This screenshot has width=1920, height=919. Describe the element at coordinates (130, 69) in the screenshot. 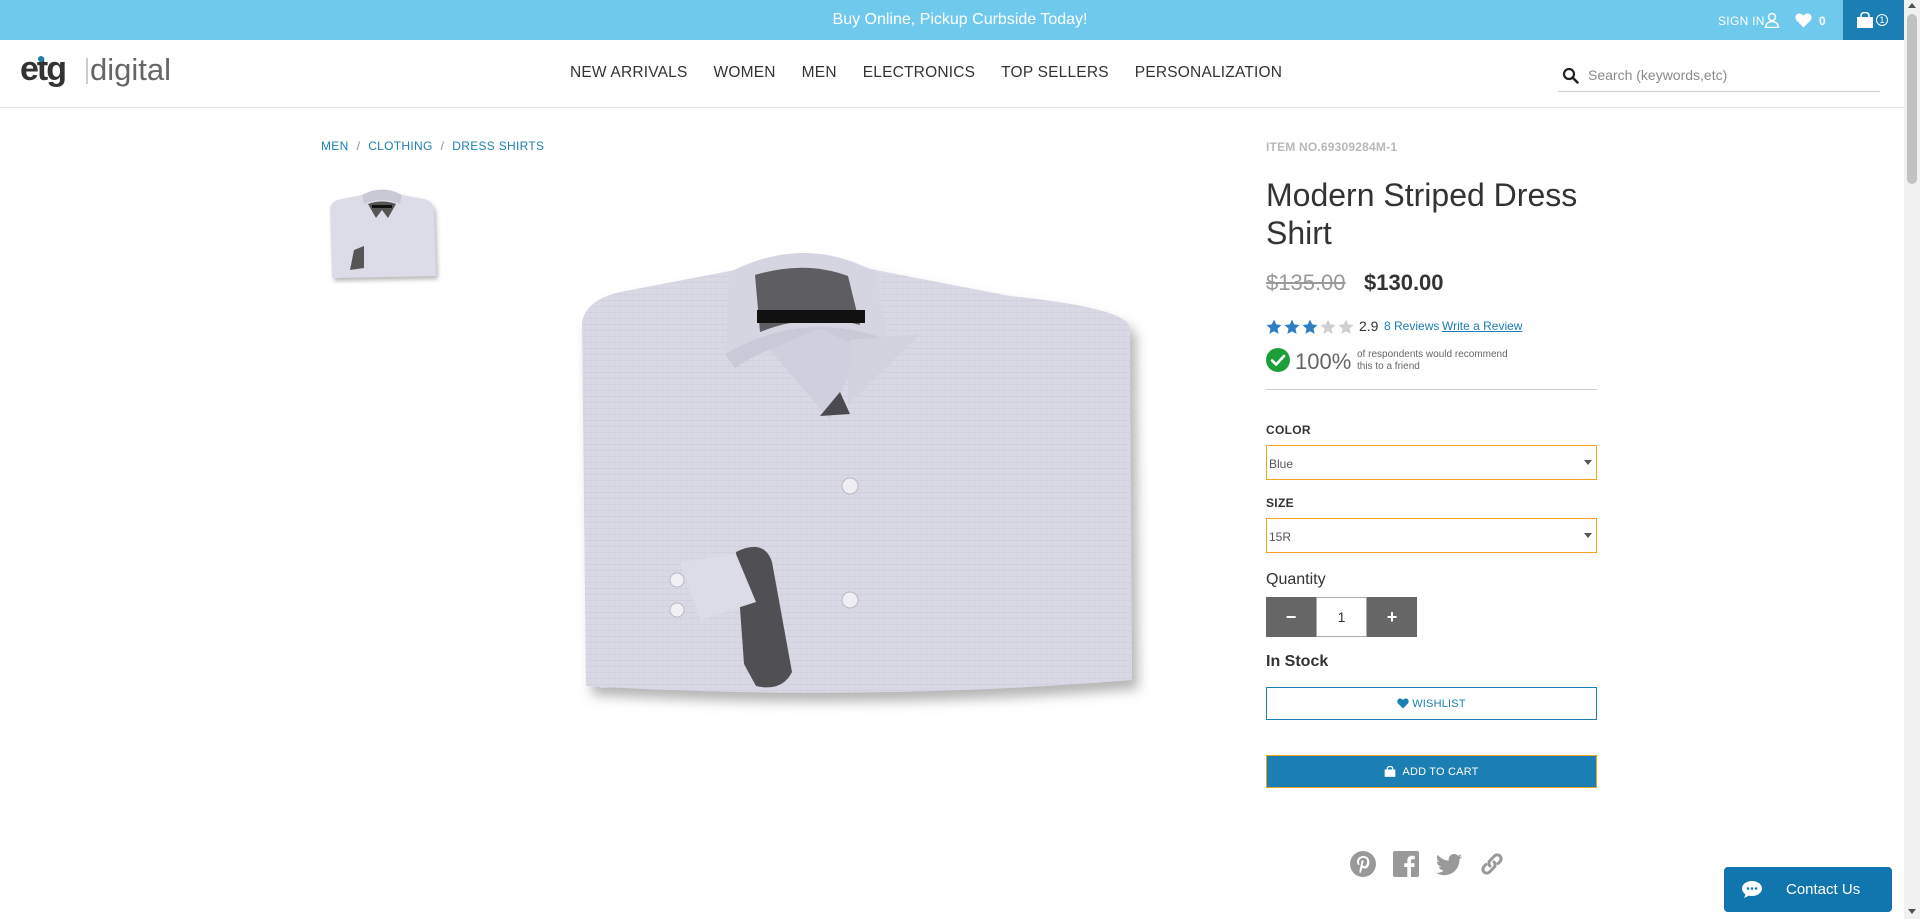

I see `svg-text: digital` at that location.